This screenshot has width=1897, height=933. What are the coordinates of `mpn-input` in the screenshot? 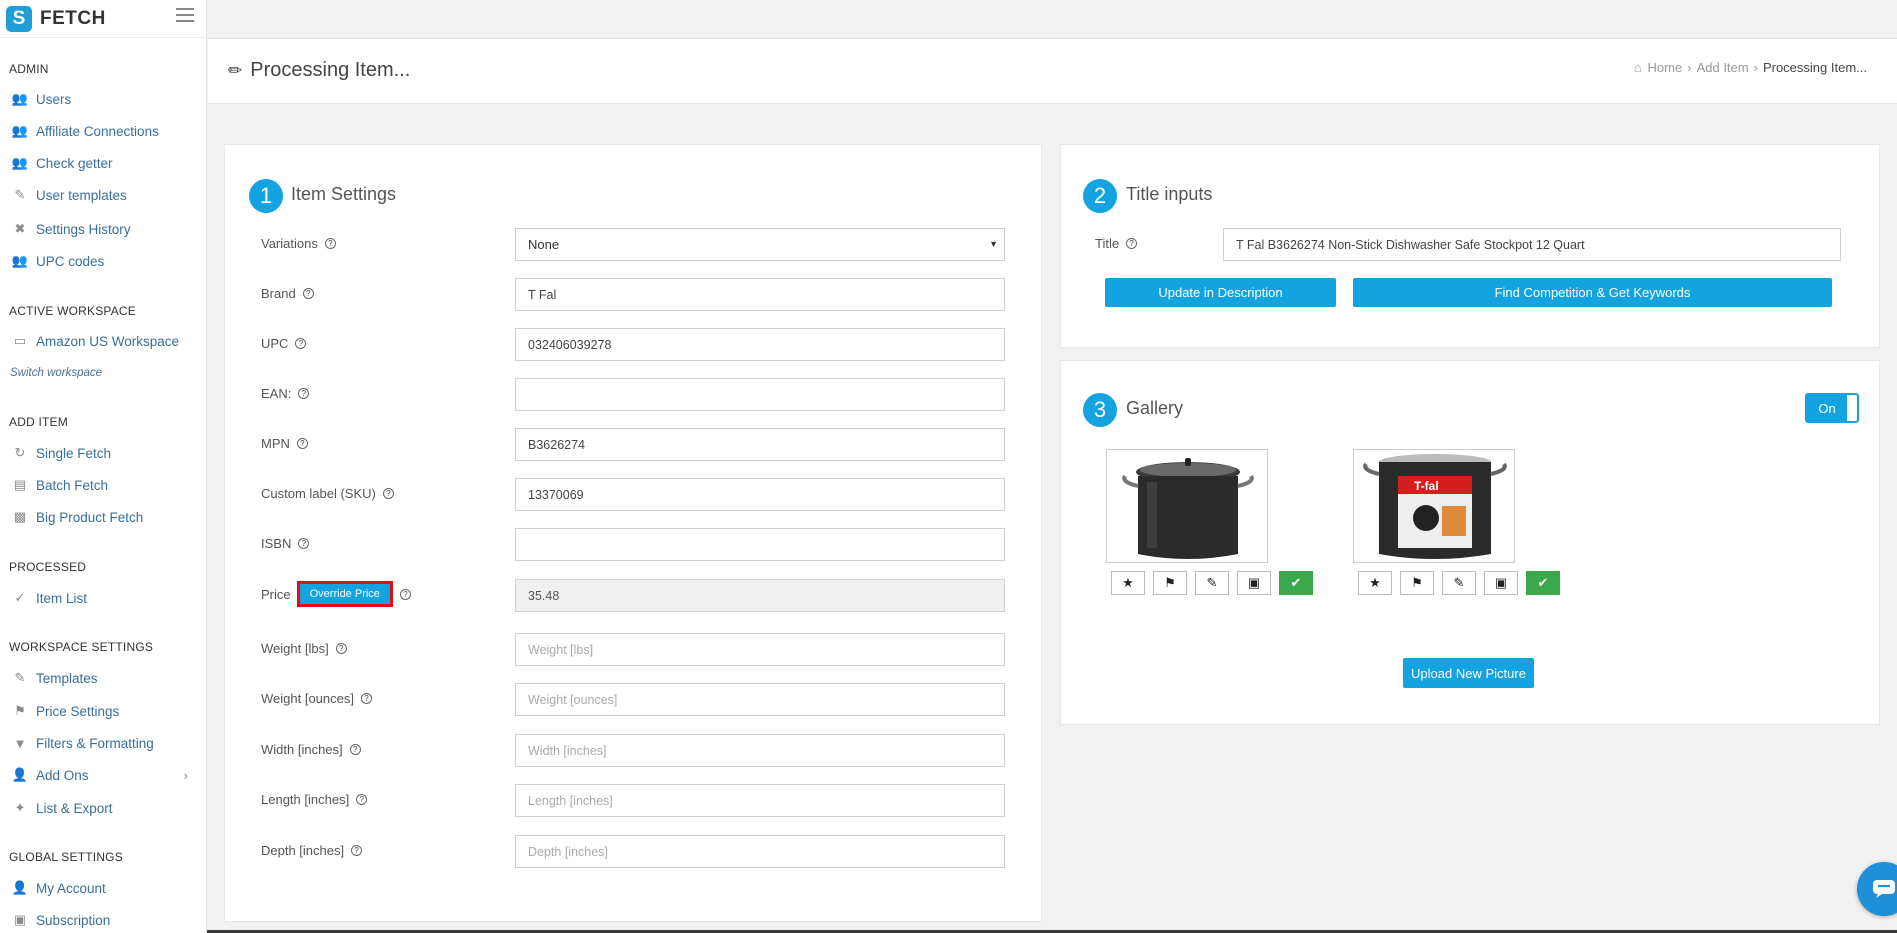 It's located at (760, 444).